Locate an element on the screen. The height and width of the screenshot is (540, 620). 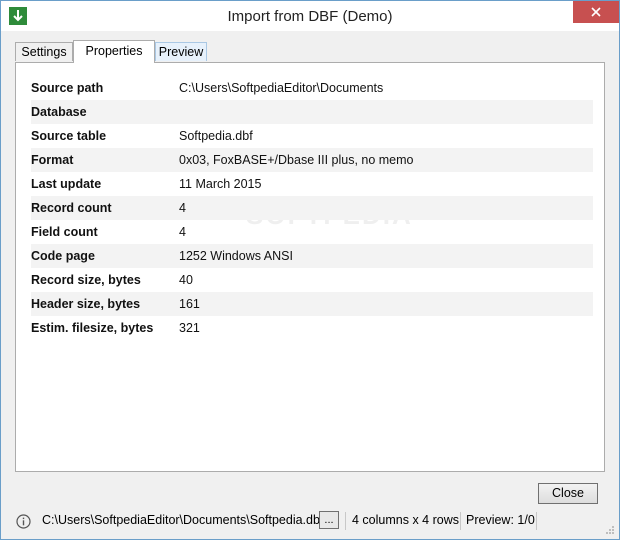
tab-properties: Properties is located at coordinates (114, 51).